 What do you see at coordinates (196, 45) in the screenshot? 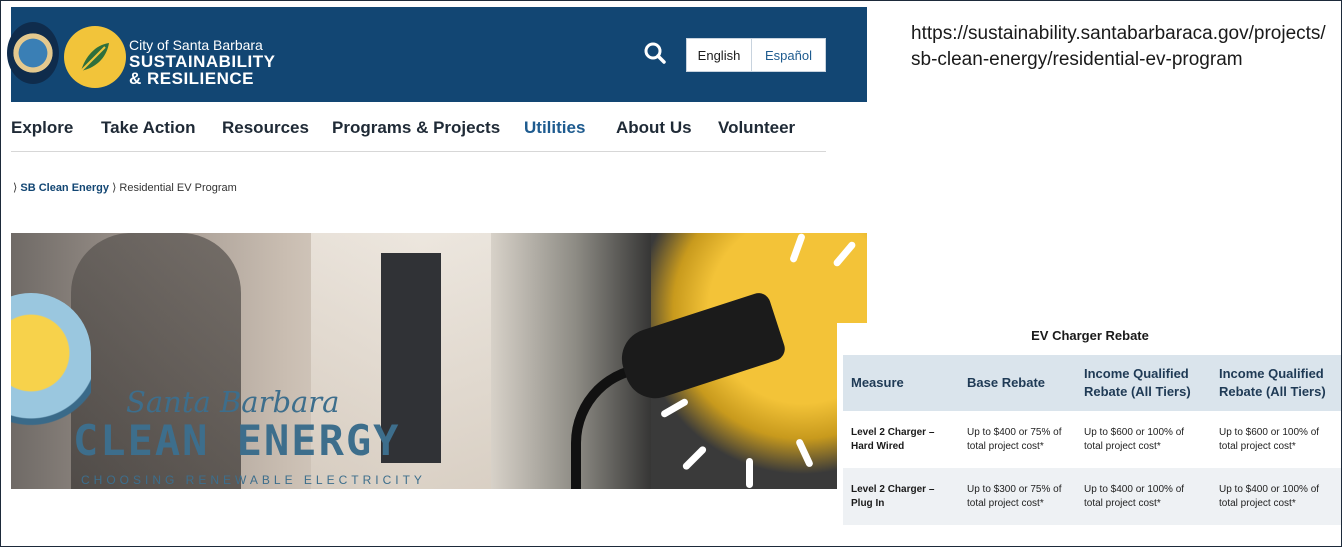
I see `brand-city: City of Santa Barbara` at bounding box center [196, 45].